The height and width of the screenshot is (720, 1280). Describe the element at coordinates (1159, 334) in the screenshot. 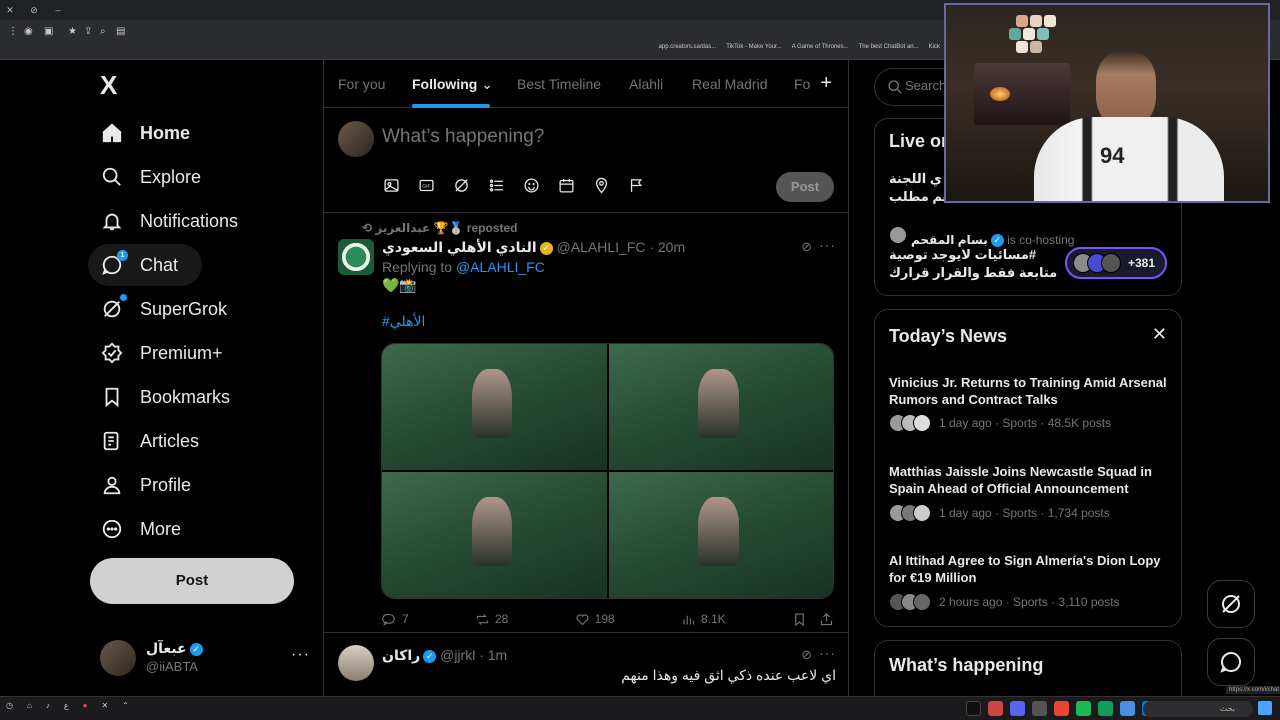

I see `close-icon: ✕` at that location.